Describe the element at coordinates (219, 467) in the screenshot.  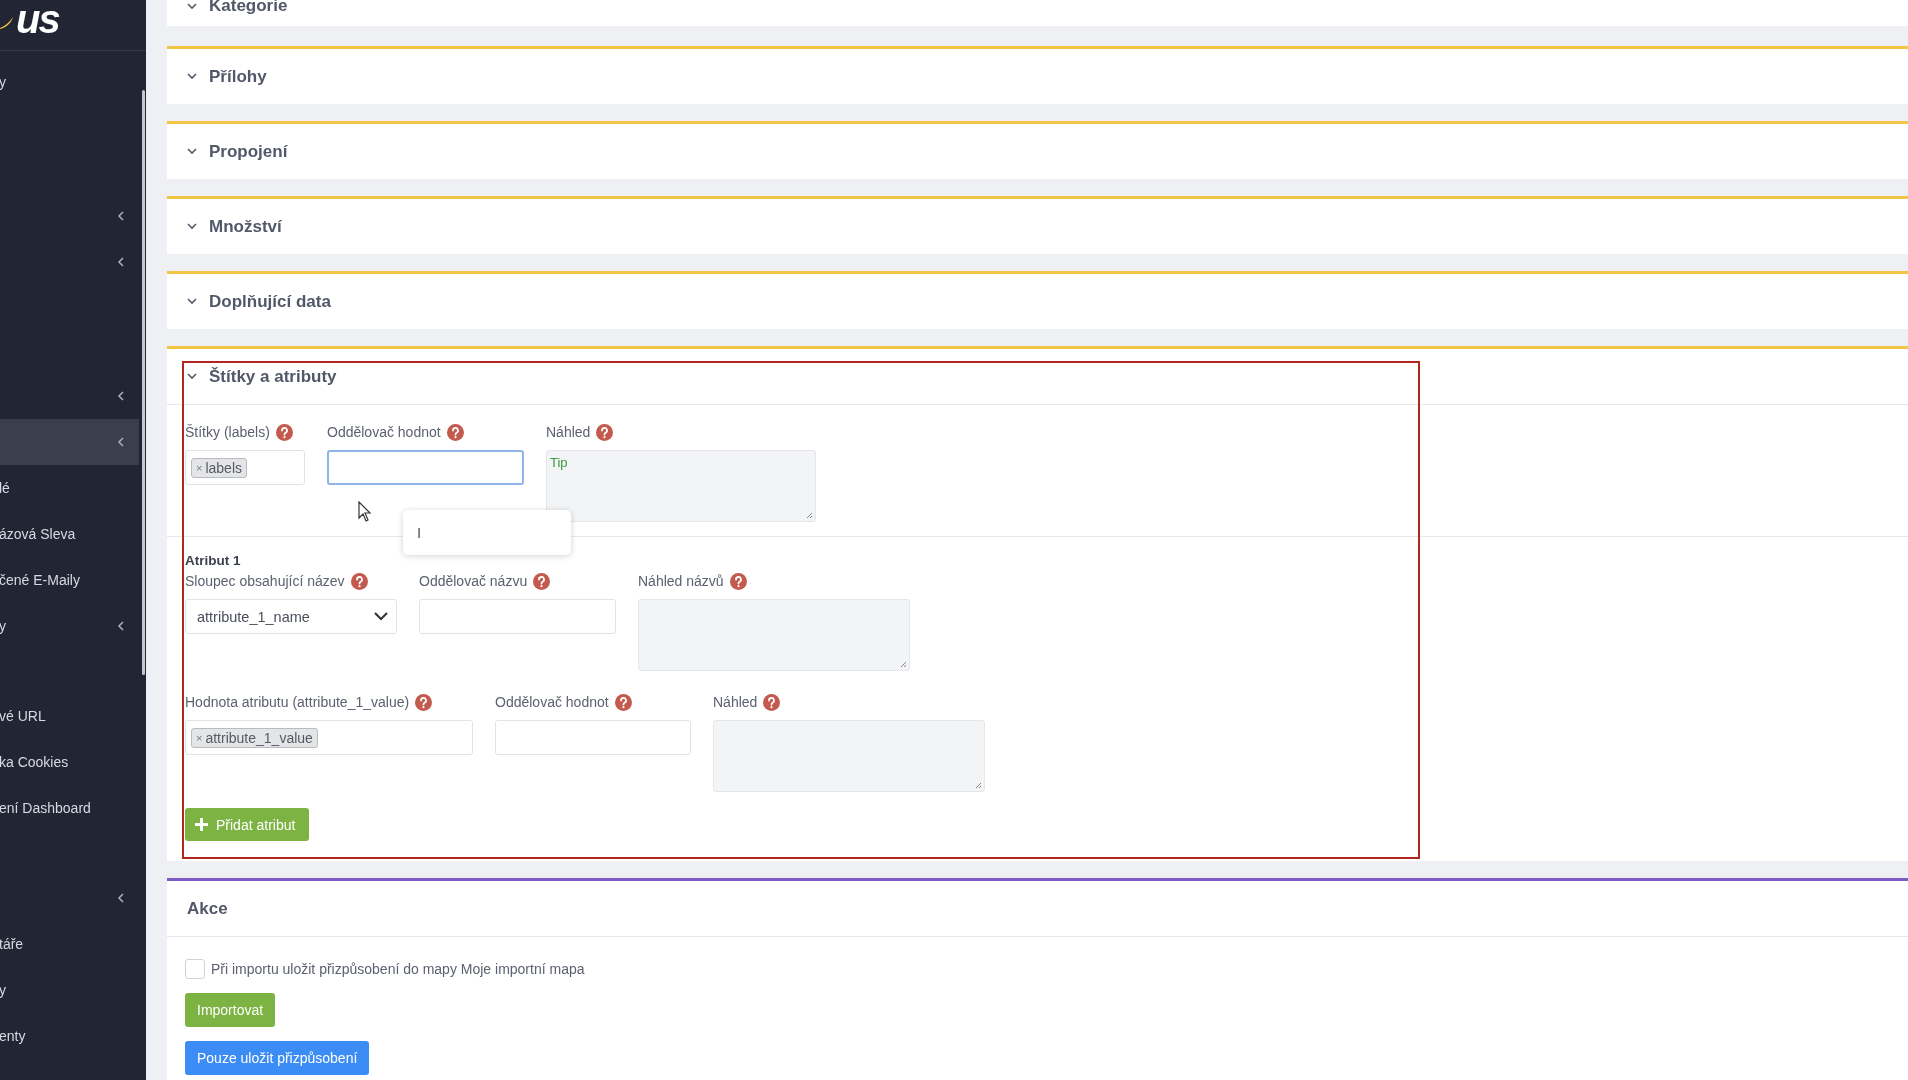
I see `tag-chip: × labels` at that location.